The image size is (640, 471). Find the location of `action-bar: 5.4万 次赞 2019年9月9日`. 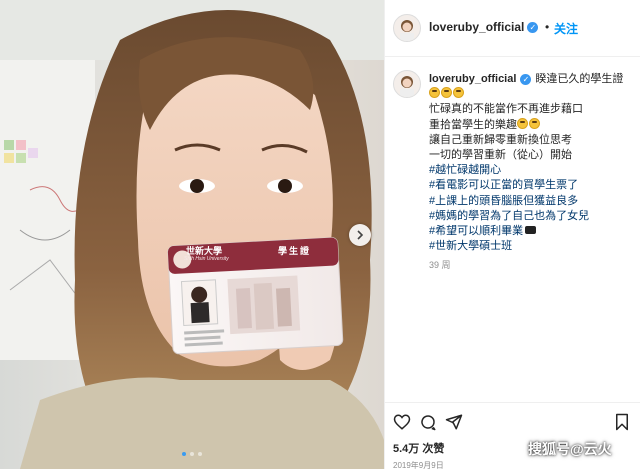

action-bar: 5.4万 次赞 2019年9月9日 is located at coordinates (512, 436).